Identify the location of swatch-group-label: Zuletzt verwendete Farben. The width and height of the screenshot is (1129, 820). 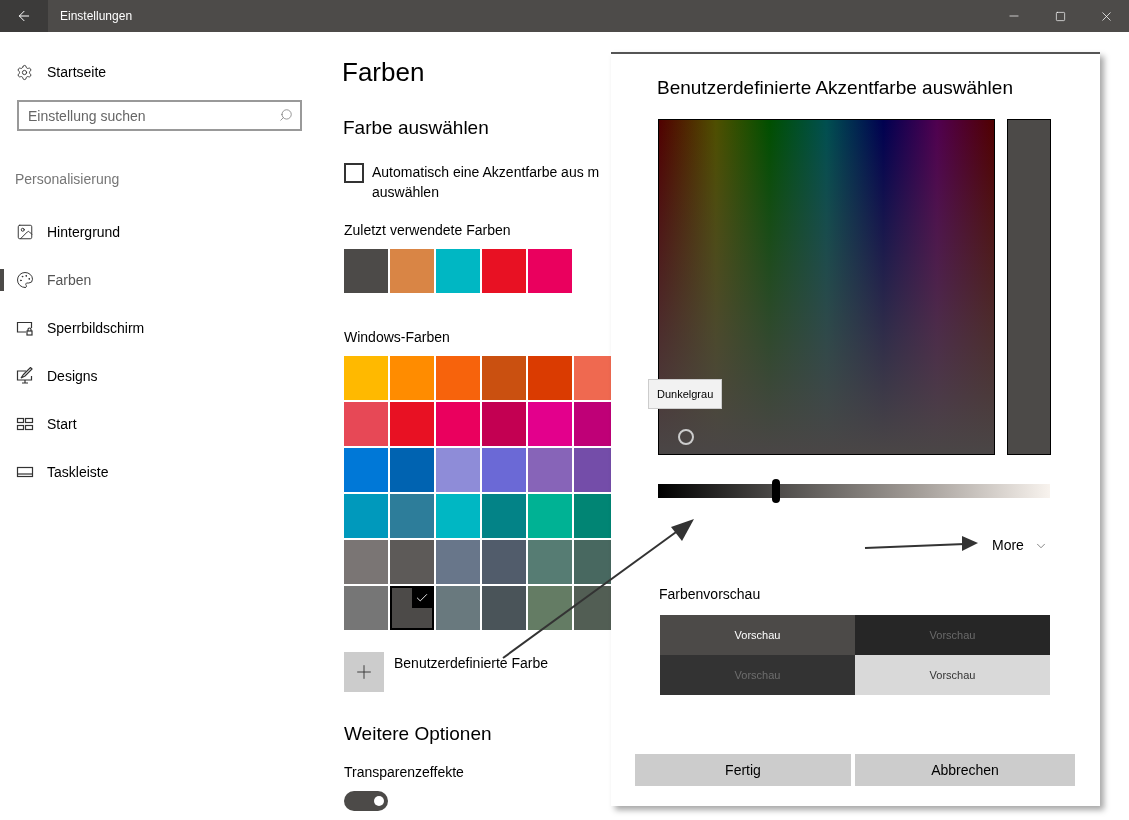
(428, 230).